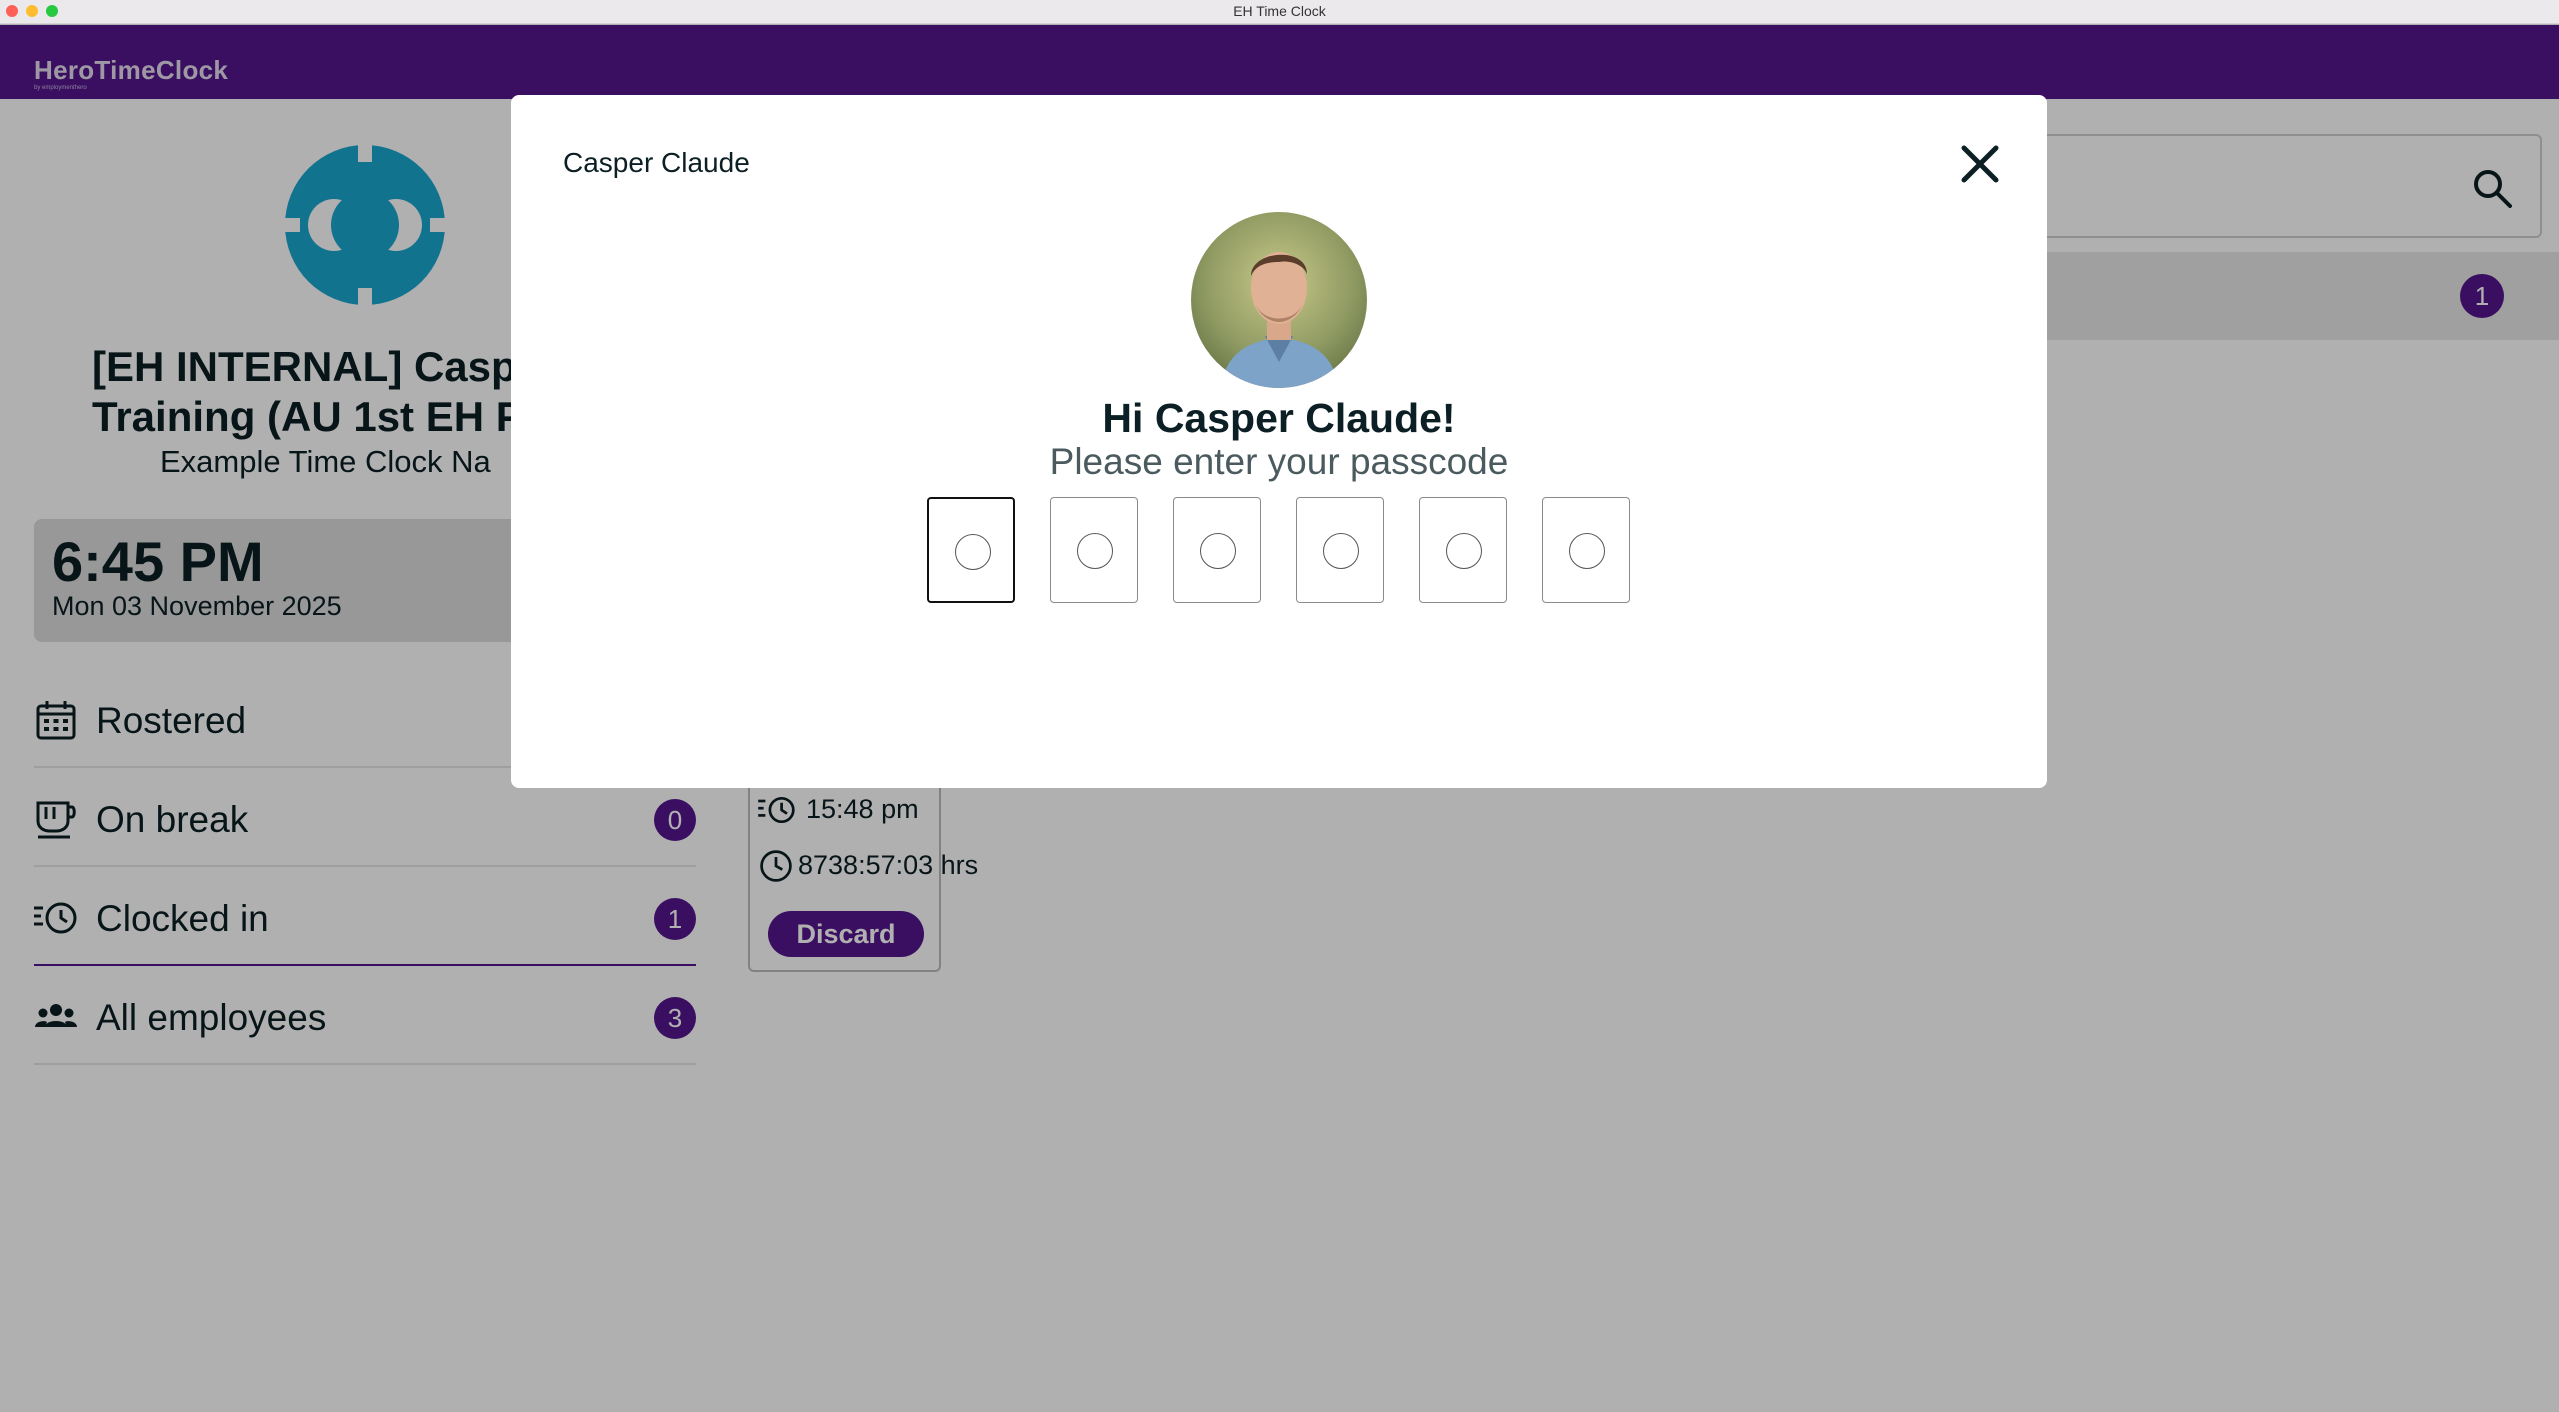 The height and width of the screenshot is (1412, 2559). I want to click on passcode-prompt: Please enter your passcode, so click(1279, 461).